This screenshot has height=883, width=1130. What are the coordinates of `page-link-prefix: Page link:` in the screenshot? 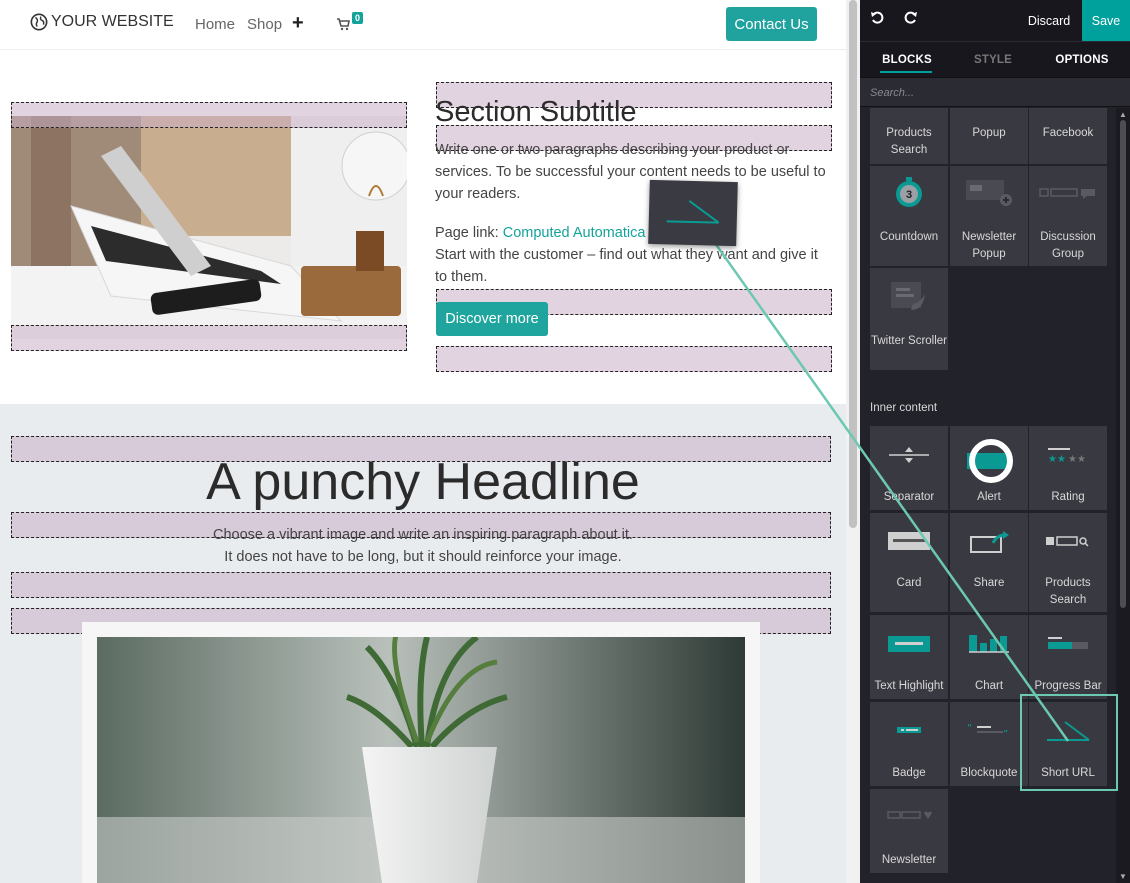 It's located at (469, 233).